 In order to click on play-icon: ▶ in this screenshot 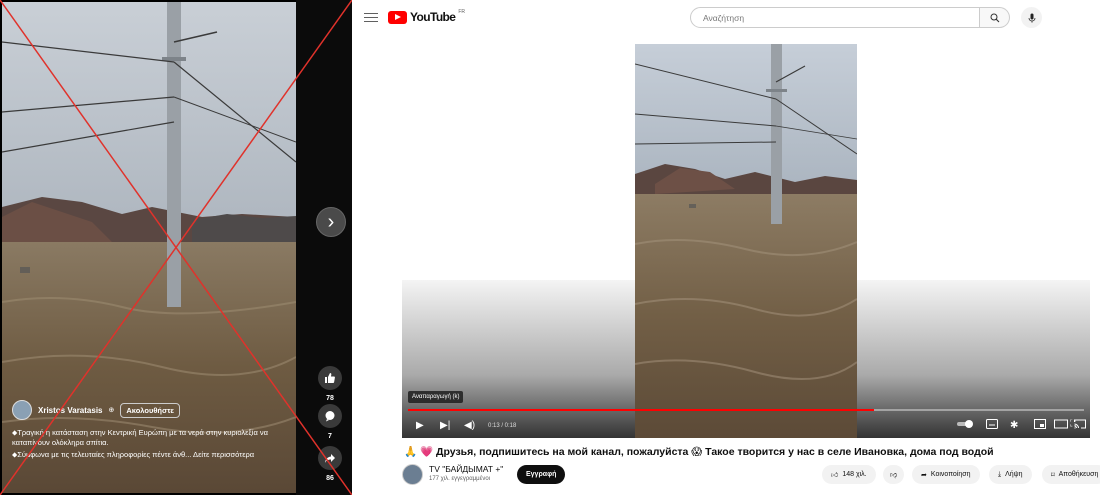, I will do `click(420, 426)`.